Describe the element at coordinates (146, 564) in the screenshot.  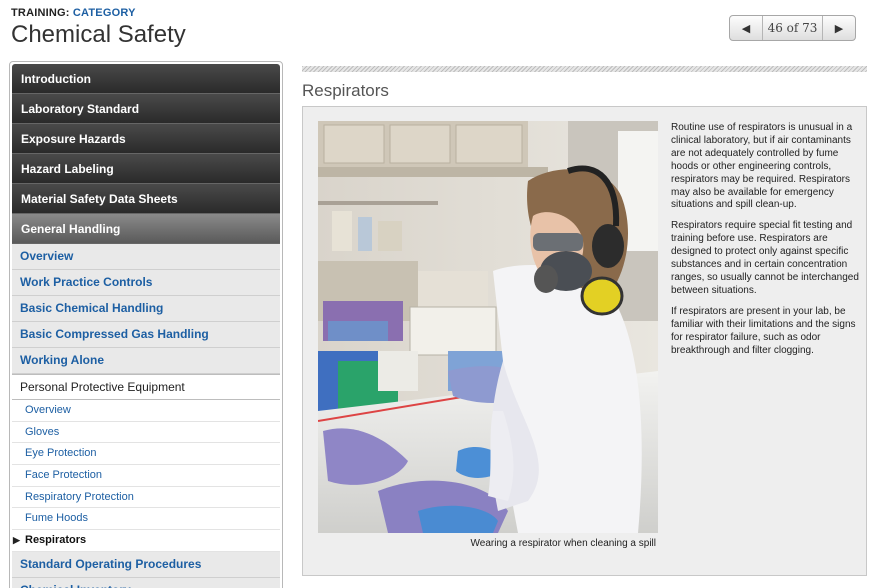
I see `subnav-item-standard-operating-procedures: Standard Operating Procedures` at that location.